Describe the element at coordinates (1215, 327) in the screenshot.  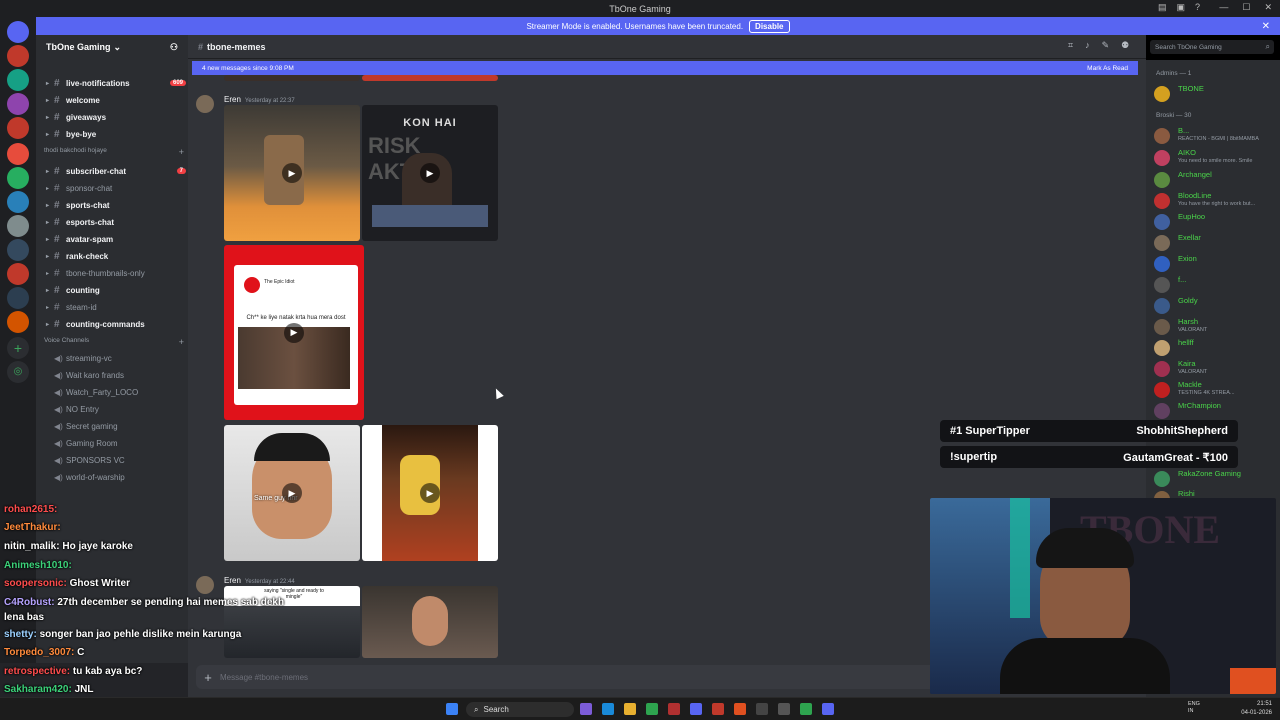
I see `member-item: Harsh VALORANT` at that location.